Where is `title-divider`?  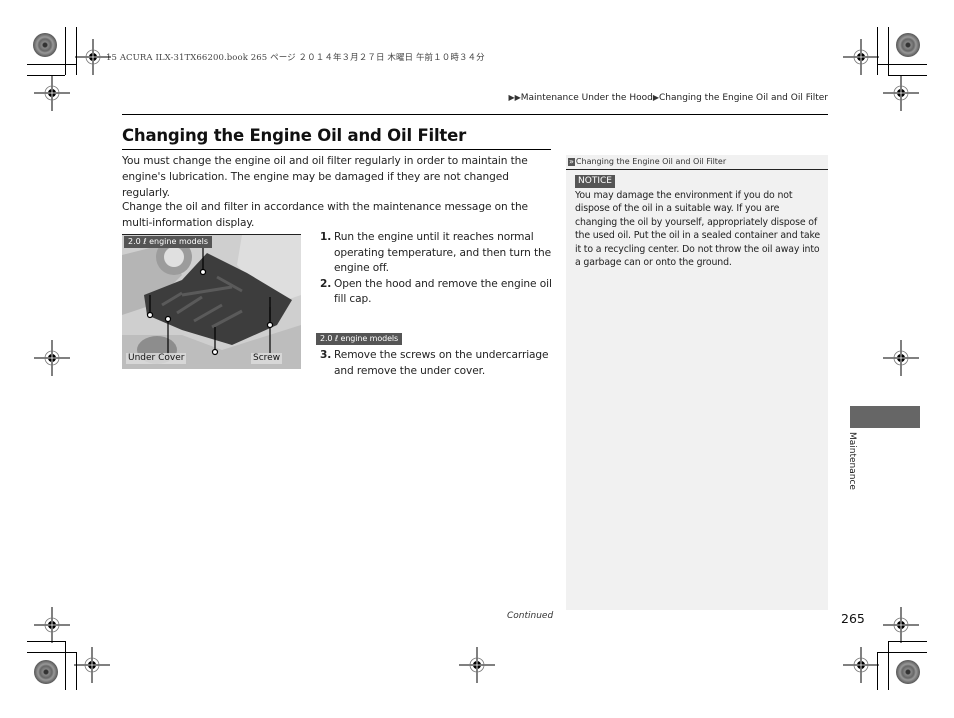 title-divider is located at coordinates (336, 149).